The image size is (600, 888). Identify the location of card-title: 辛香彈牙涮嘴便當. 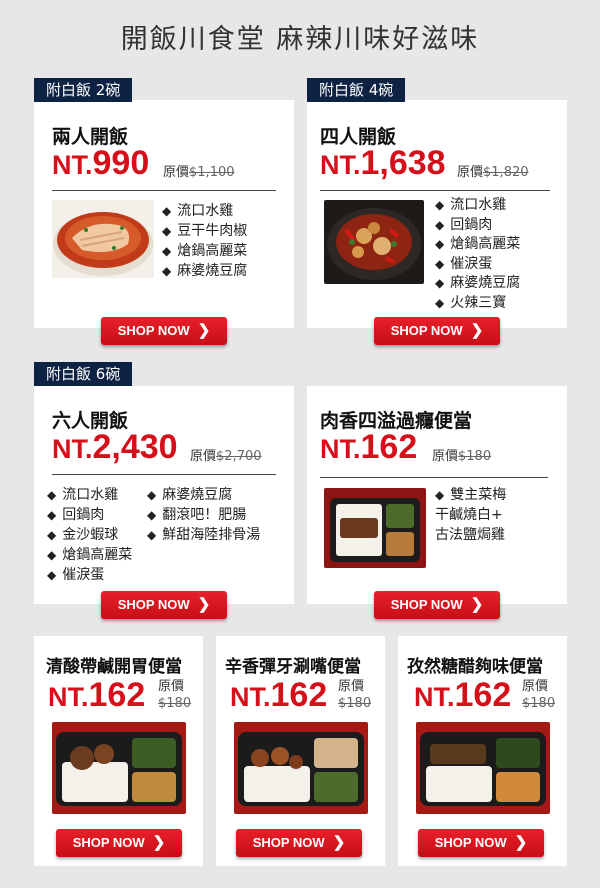
(293, 667).